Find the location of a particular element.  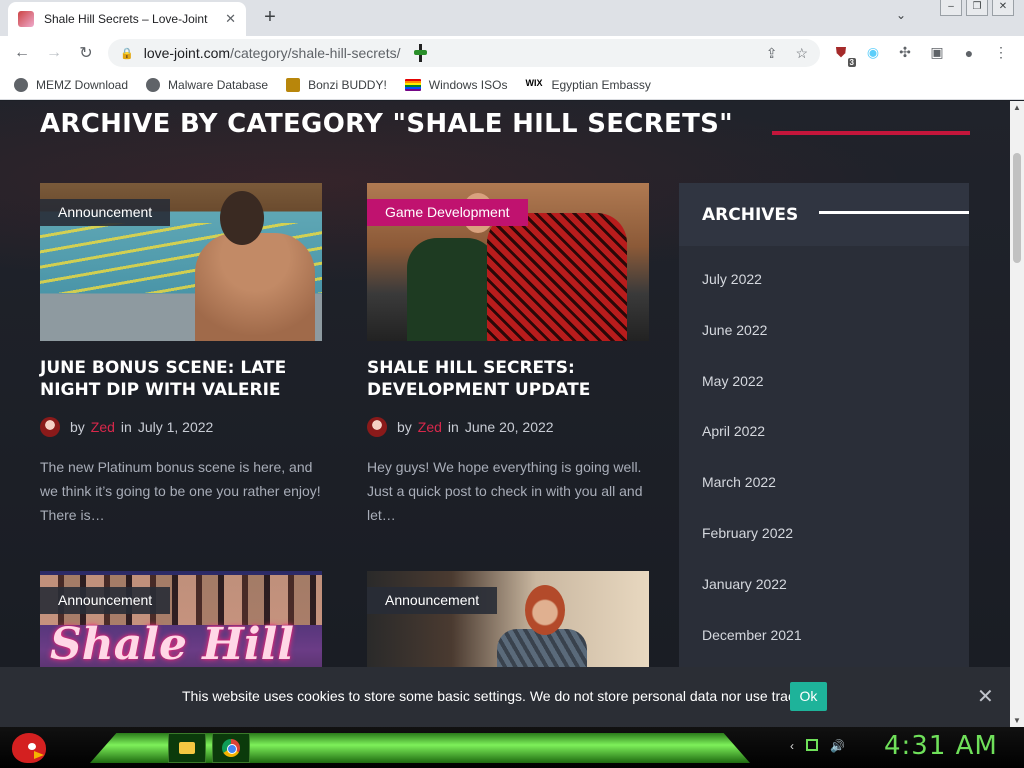

cookie-close-icon: ✕ is located at coordinates (985, 696).